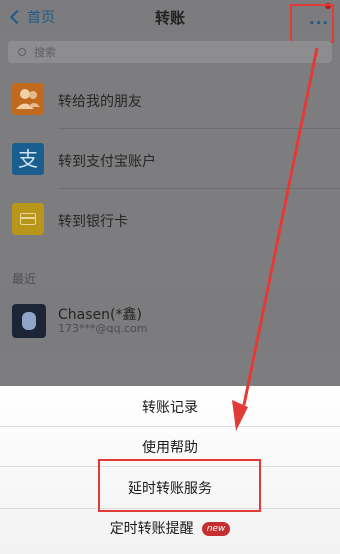  What do you see at coordinates (29, 321) in the screenshot?
I see `avatar` at bounding box center [29, 321].